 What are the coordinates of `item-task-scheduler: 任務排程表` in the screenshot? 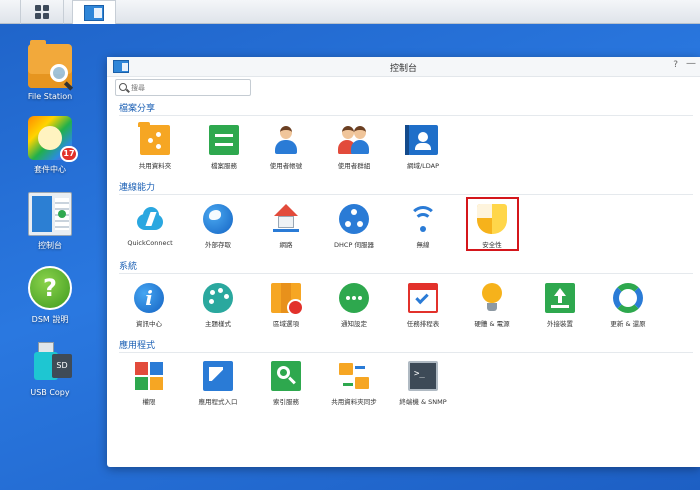 It's located at (423, 305).